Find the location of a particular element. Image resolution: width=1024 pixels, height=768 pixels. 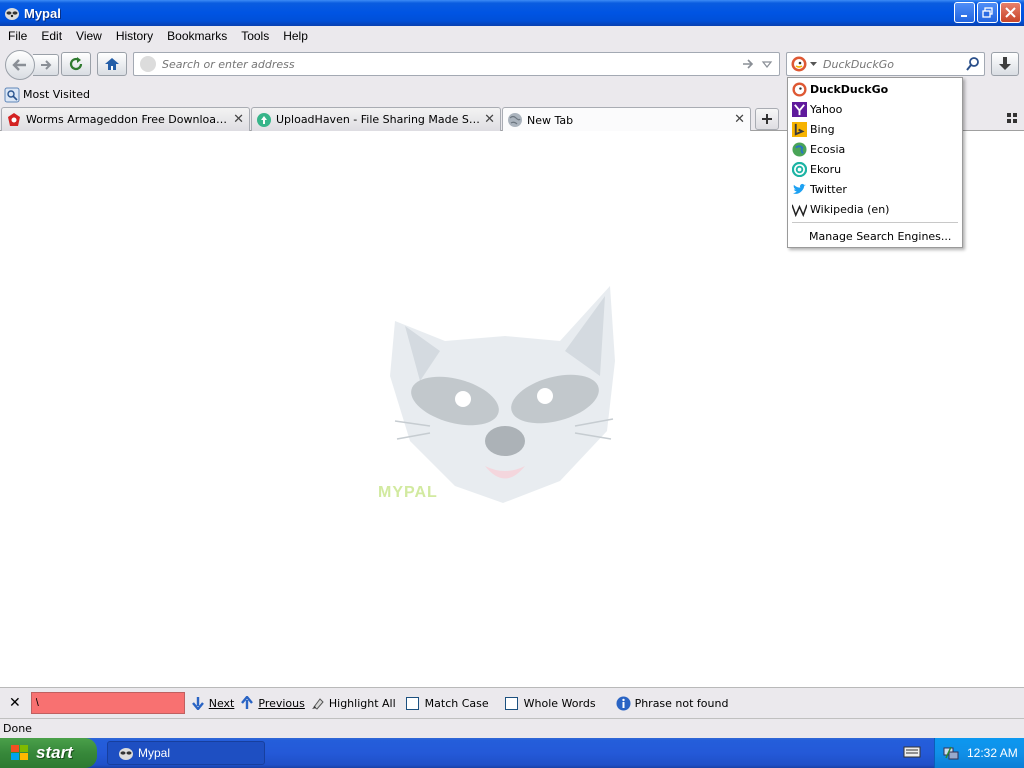

arrow-down-icon is located at coordinates (197, 703).